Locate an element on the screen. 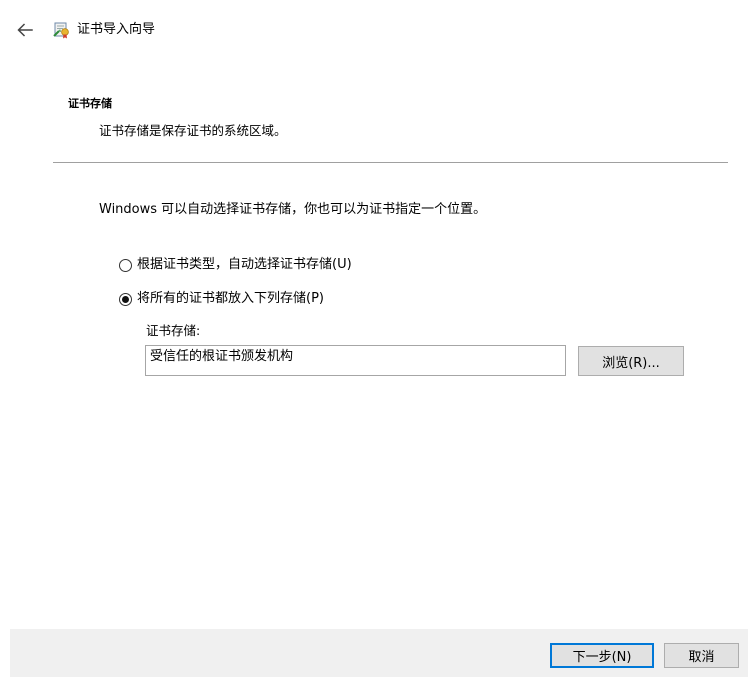  radio-dot is located at coordinates (125, 299).